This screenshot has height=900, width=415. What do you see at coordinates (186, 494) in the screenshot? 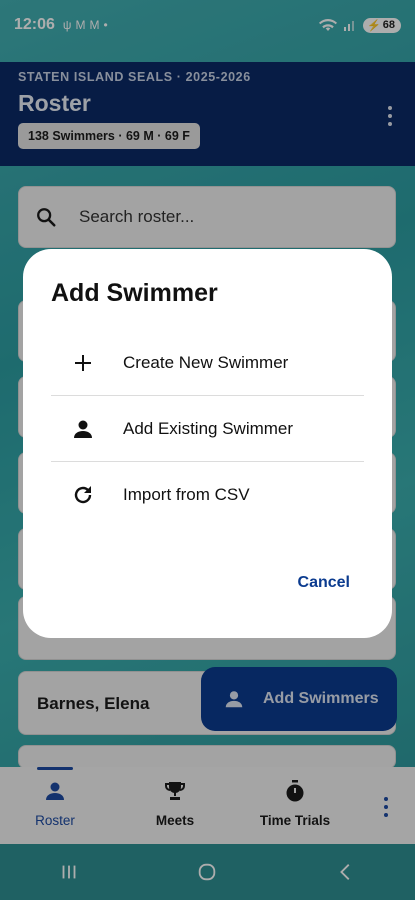
I see `option-label: Import from CSV` at bounding box center [186, 494].